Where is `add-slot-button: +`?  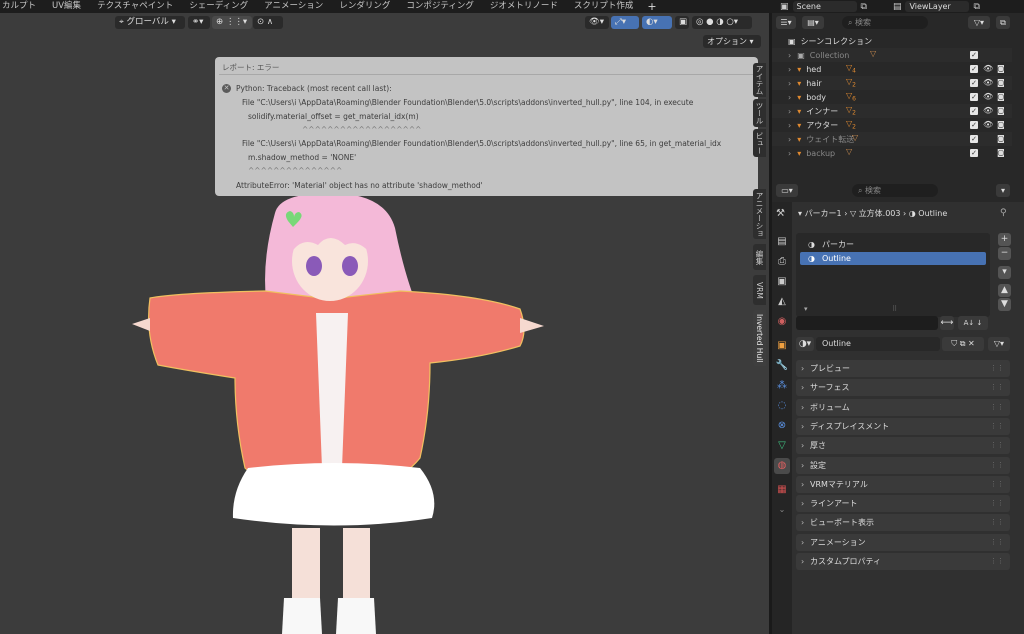
add-slot-button: + is located at coordinates (1004, 239).